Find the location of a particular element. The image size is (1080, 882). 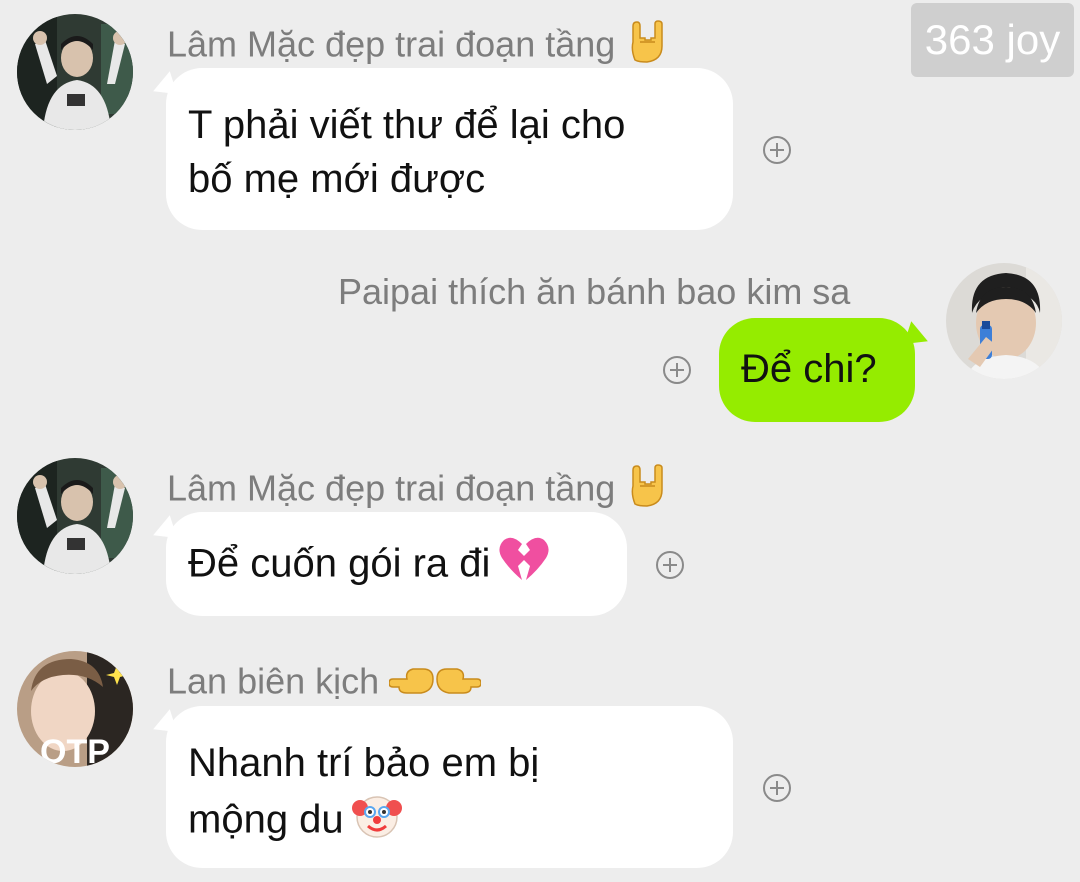

pointing-hands-icon is located at coordinates (435, 684).